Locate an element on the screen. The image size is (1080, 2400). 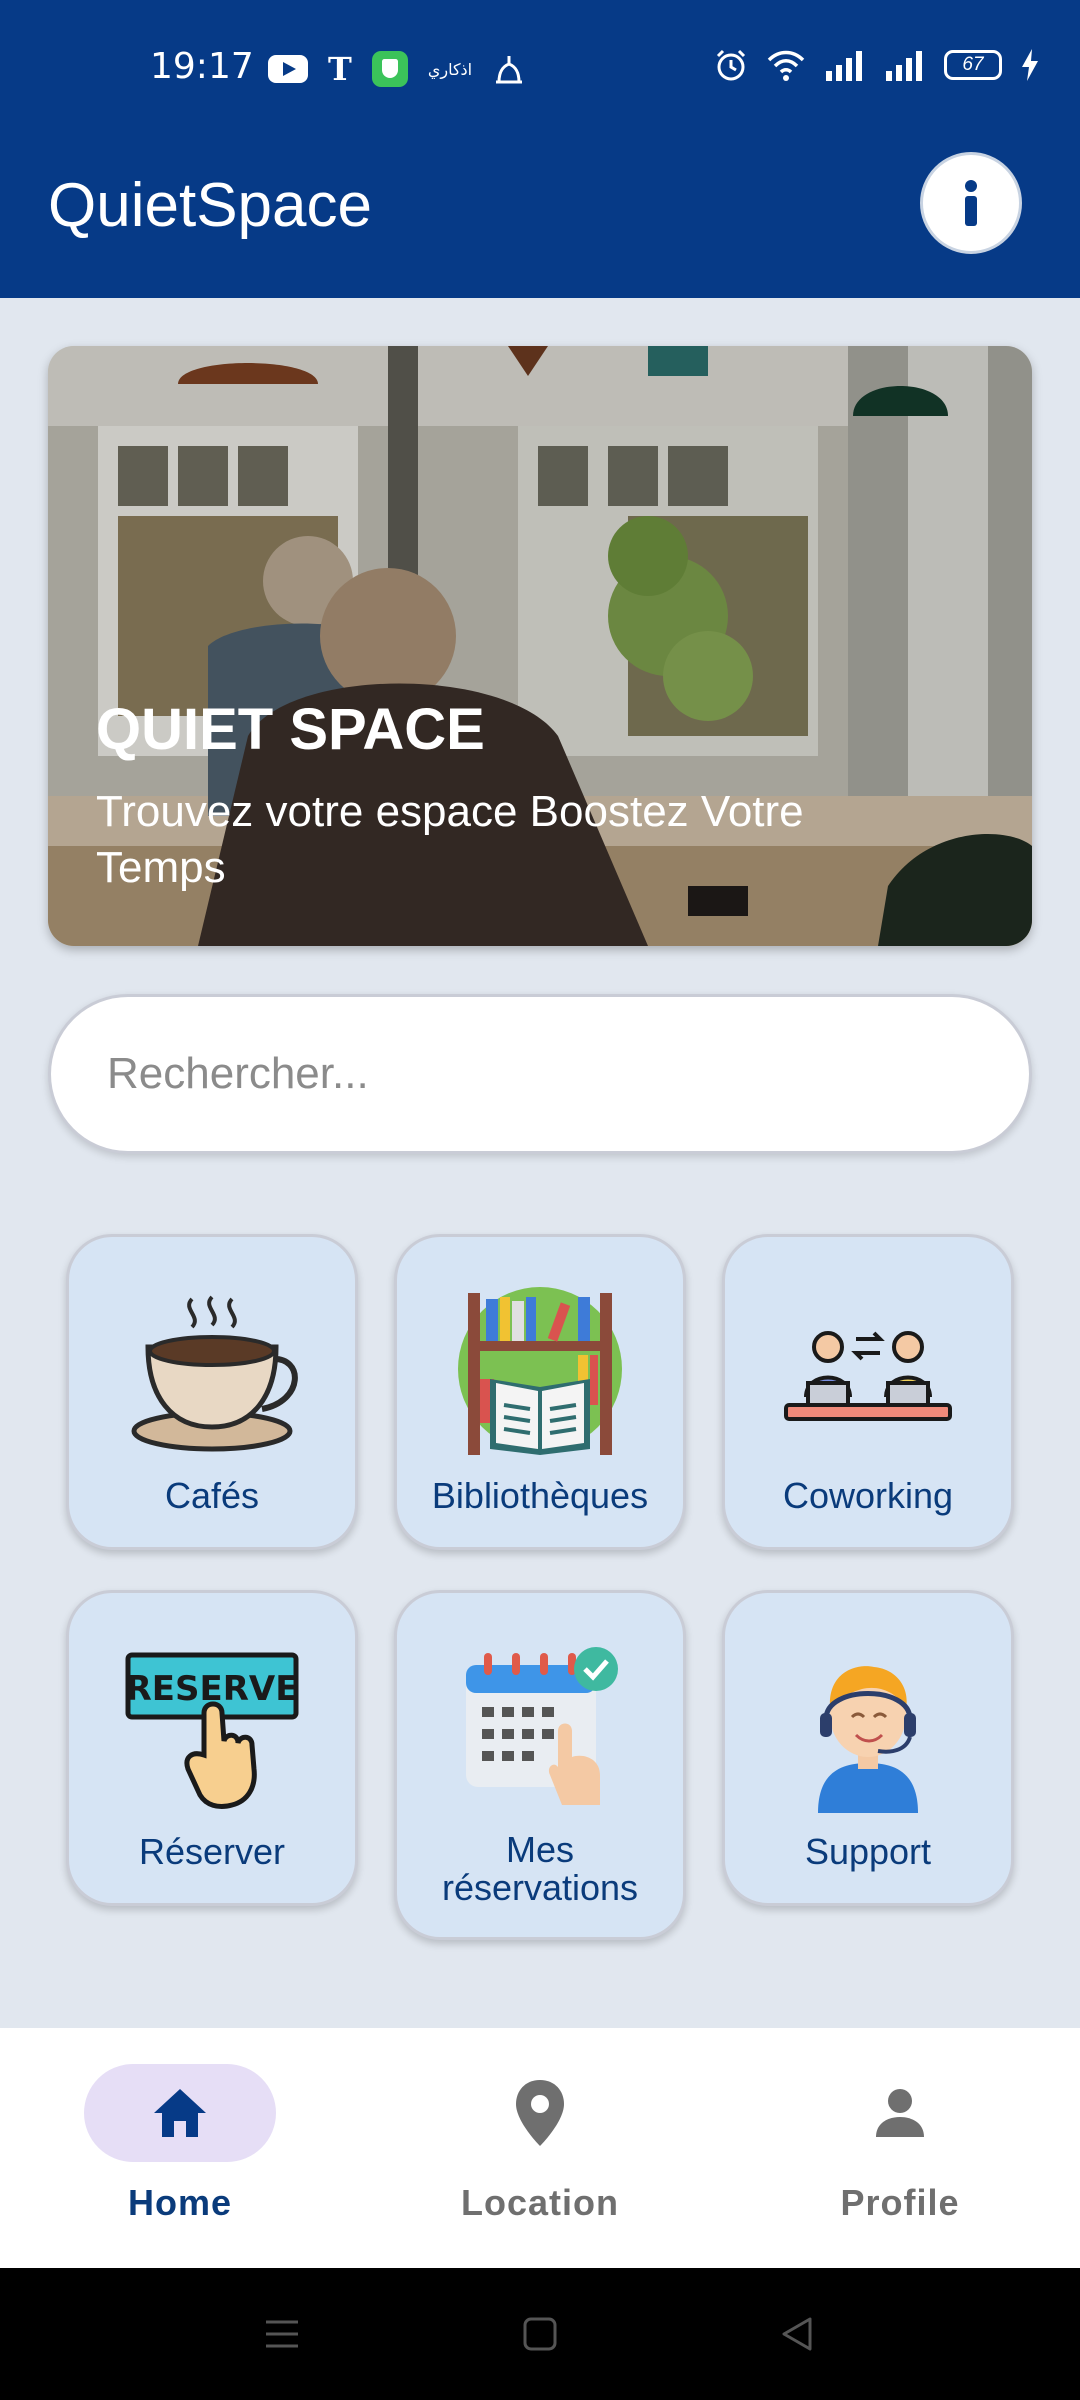
category-tile-bibliotheques: Bibliothèques is located at coordinates (540, 1392).